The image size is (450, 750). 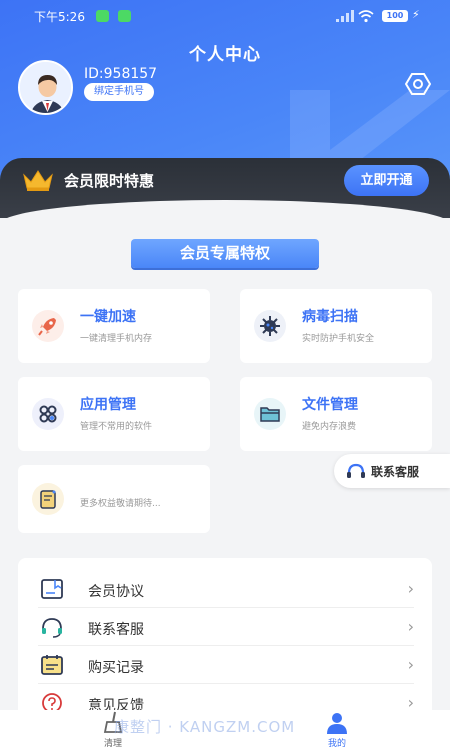 I want to click on watermark: 康整门 · KANGZM.COM, so click(x=205, y=727).